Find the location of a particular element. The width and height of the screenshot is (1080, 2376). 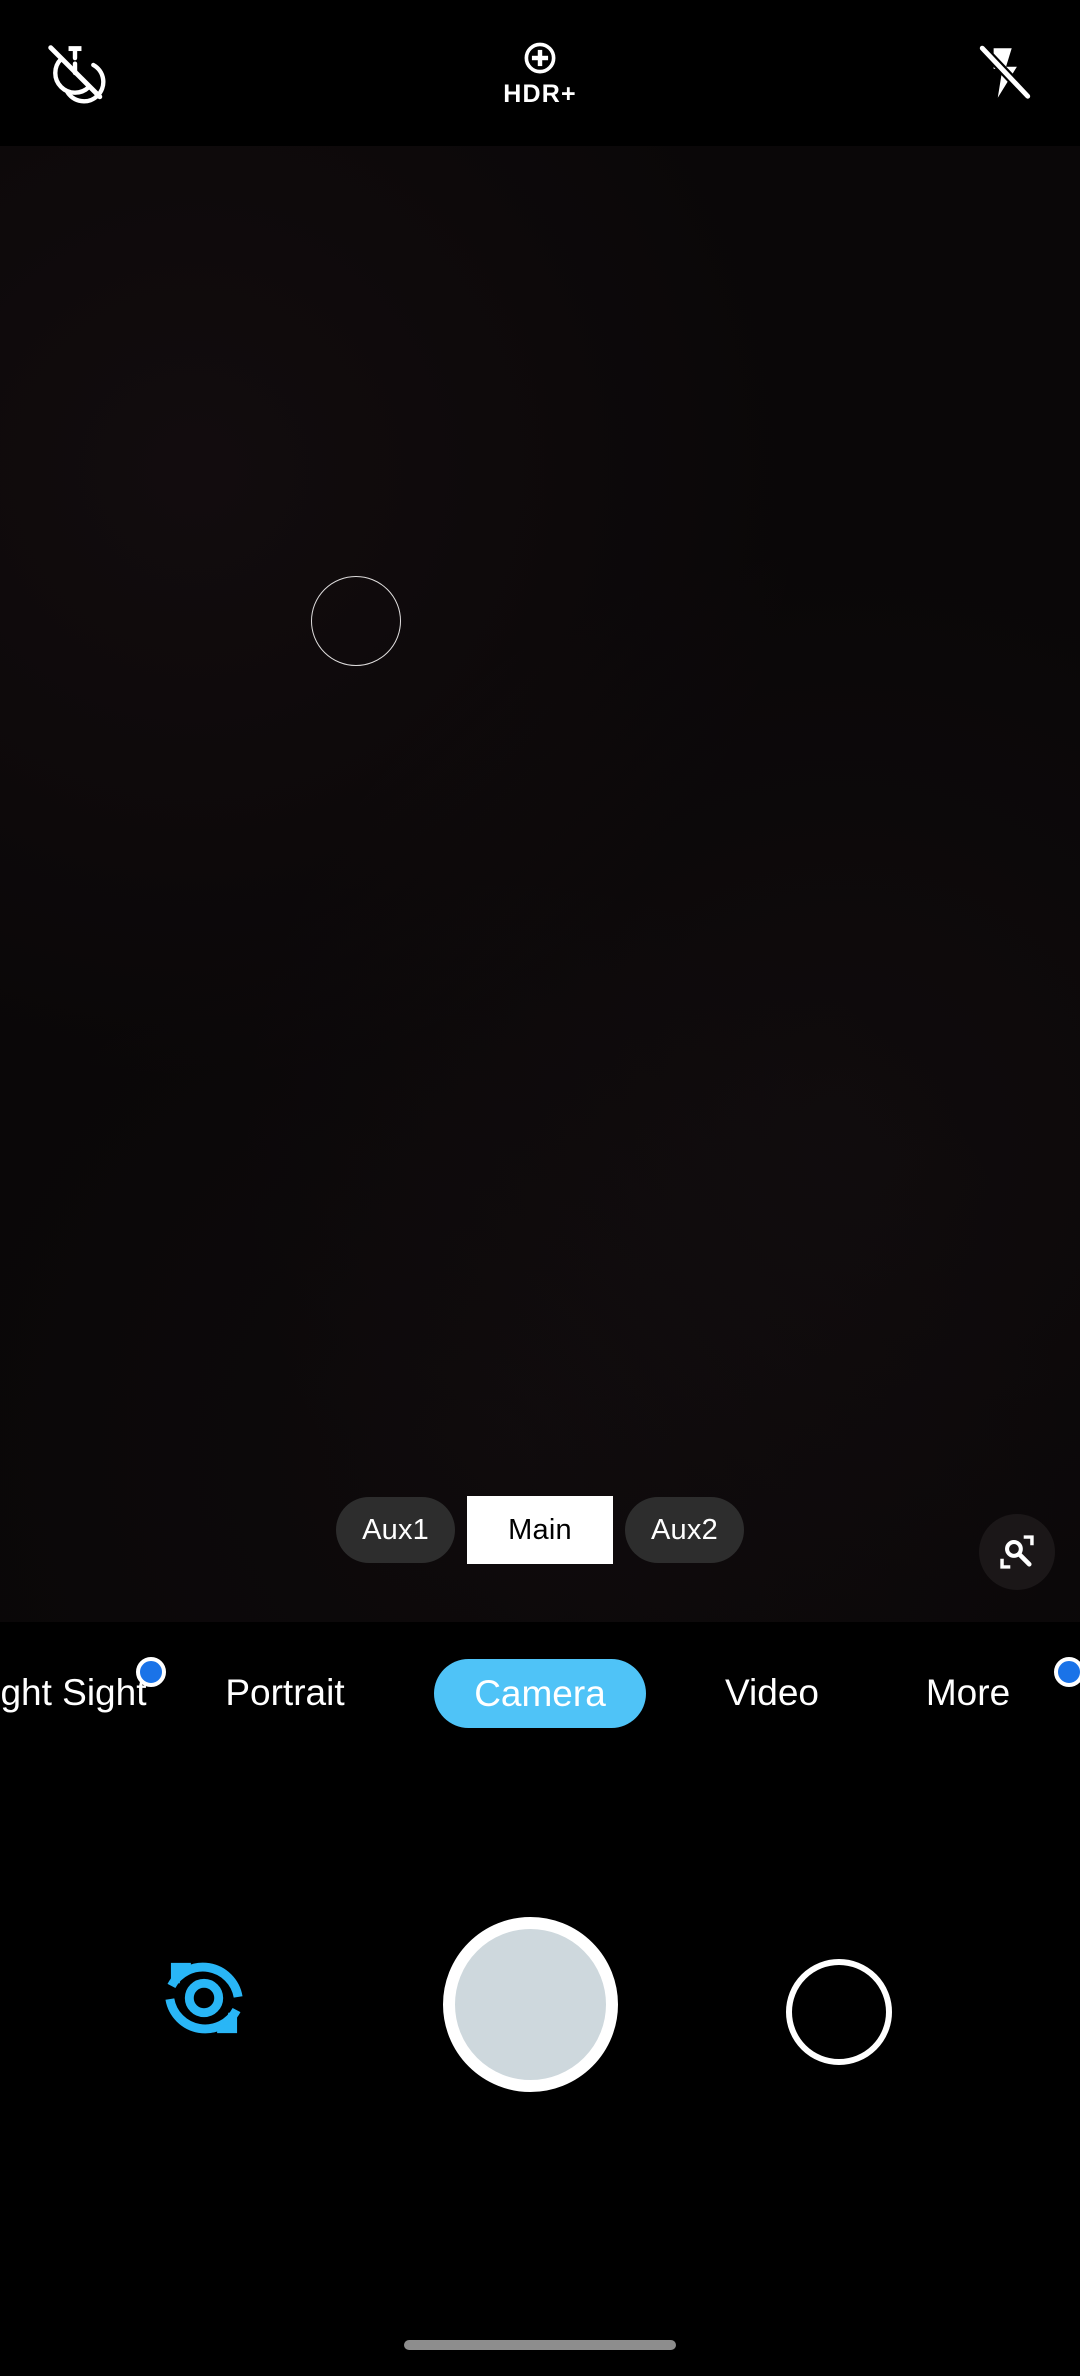

google-lens-icon is located at coordinates (1017, 1552).